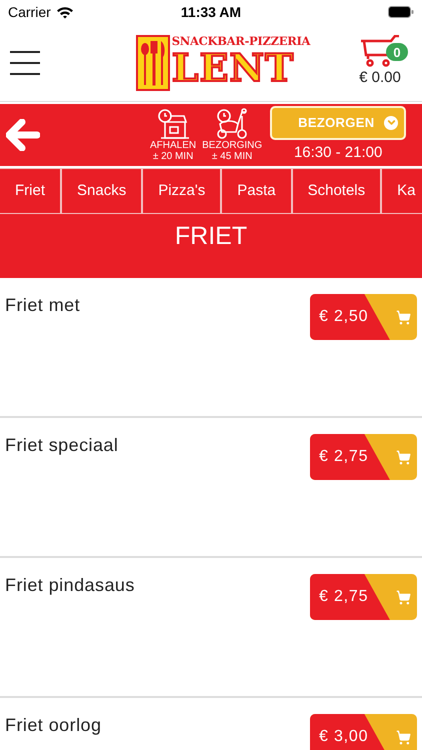  What do you see at coordinates (350, 317) in the screenshot?
I see `price-label: € 2,50` at bounding box center [350, 317].